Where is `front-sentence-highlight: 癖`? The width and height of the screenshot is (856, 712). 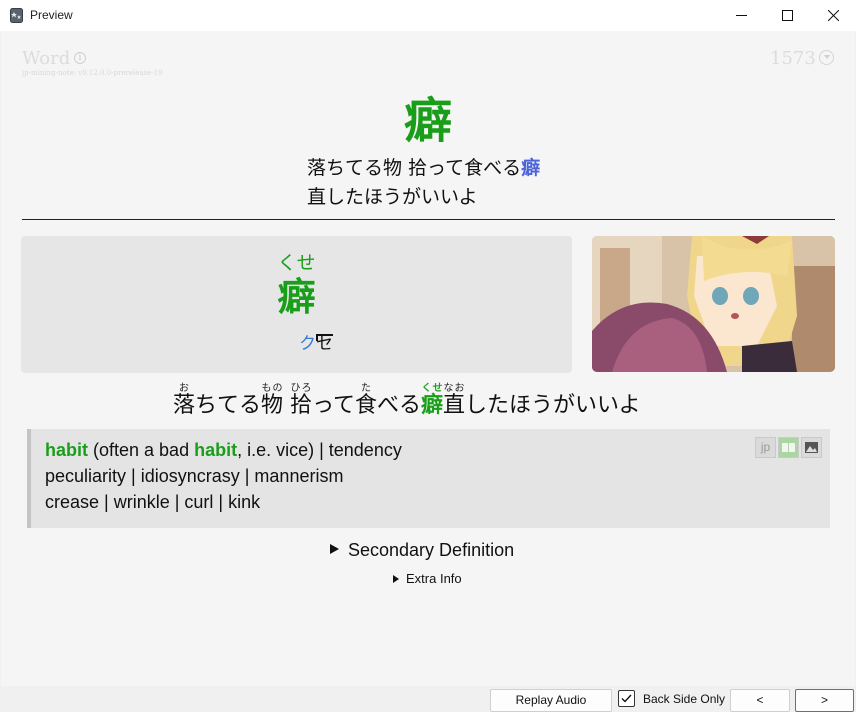 front-sentence-highlight: 癖 is located at coordinates (531, 168).